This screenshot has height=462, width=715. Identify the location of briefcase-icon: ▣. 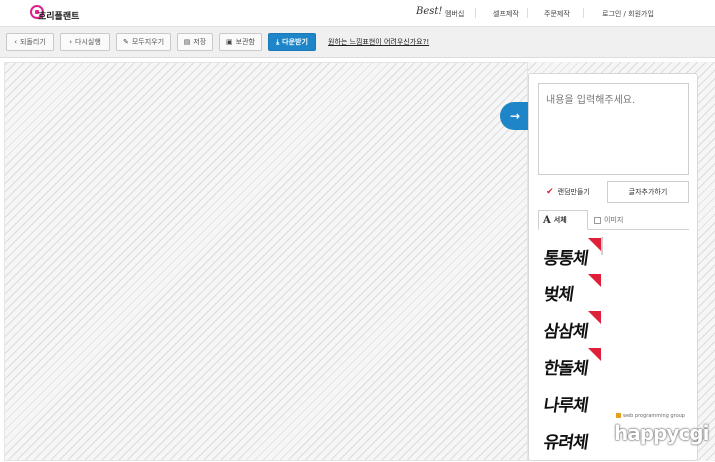
(229, 42).